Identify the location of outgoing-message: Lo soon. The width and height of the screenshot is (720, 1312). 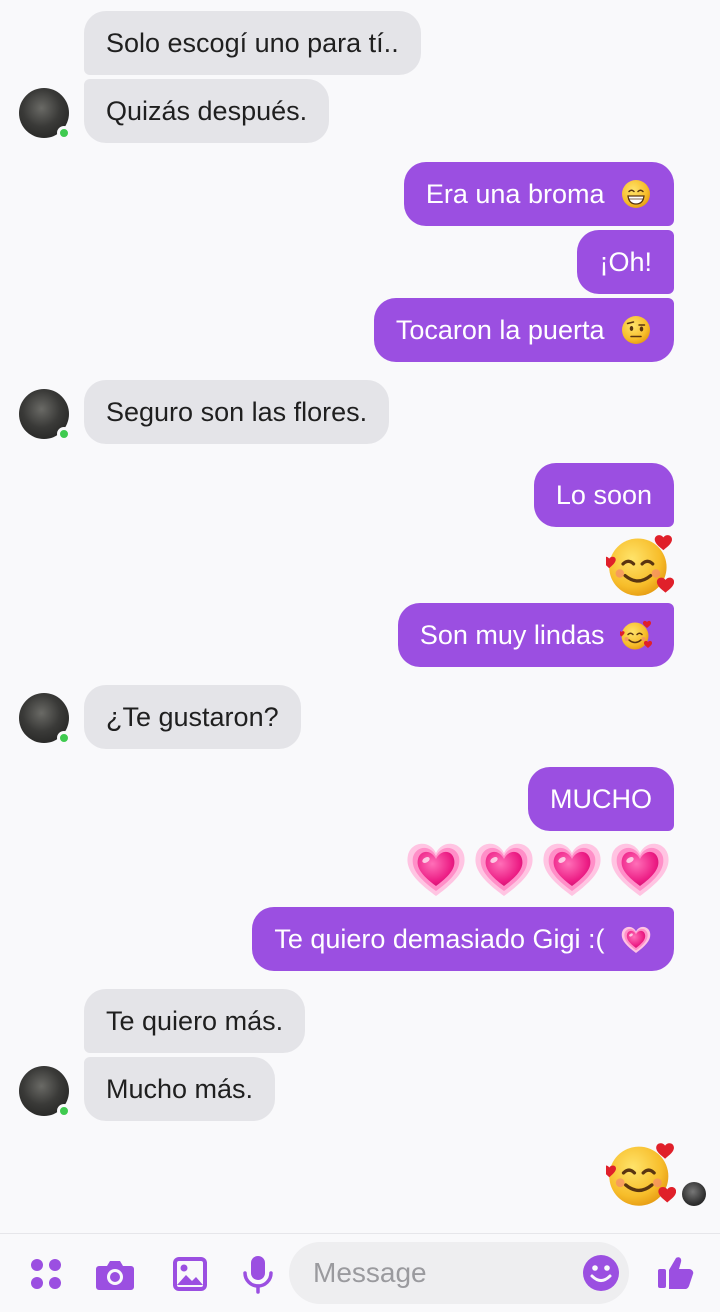
(603, 495).